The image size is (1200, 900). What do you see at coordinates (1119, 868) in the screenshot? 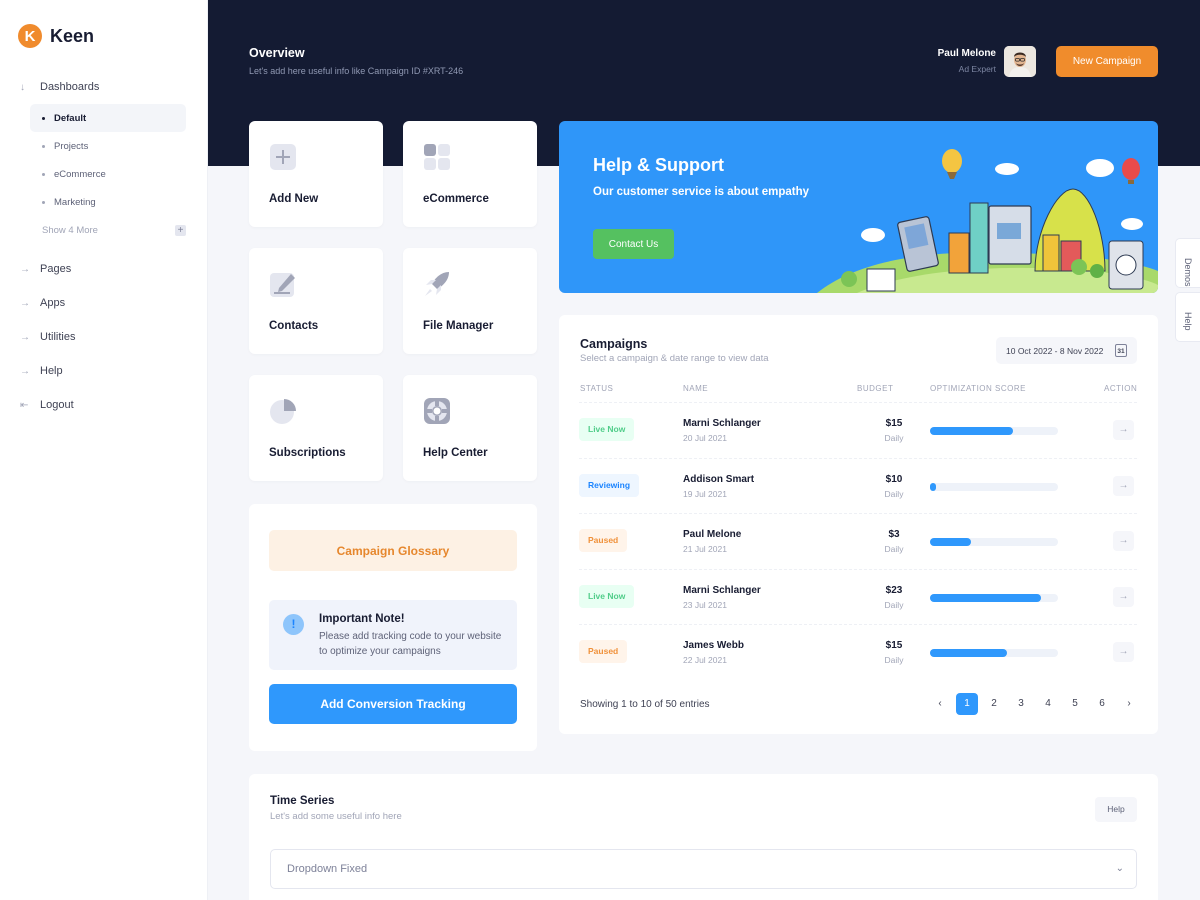
I see `chevron-down-icon: ⌄` at bounding box center [1119, 868].